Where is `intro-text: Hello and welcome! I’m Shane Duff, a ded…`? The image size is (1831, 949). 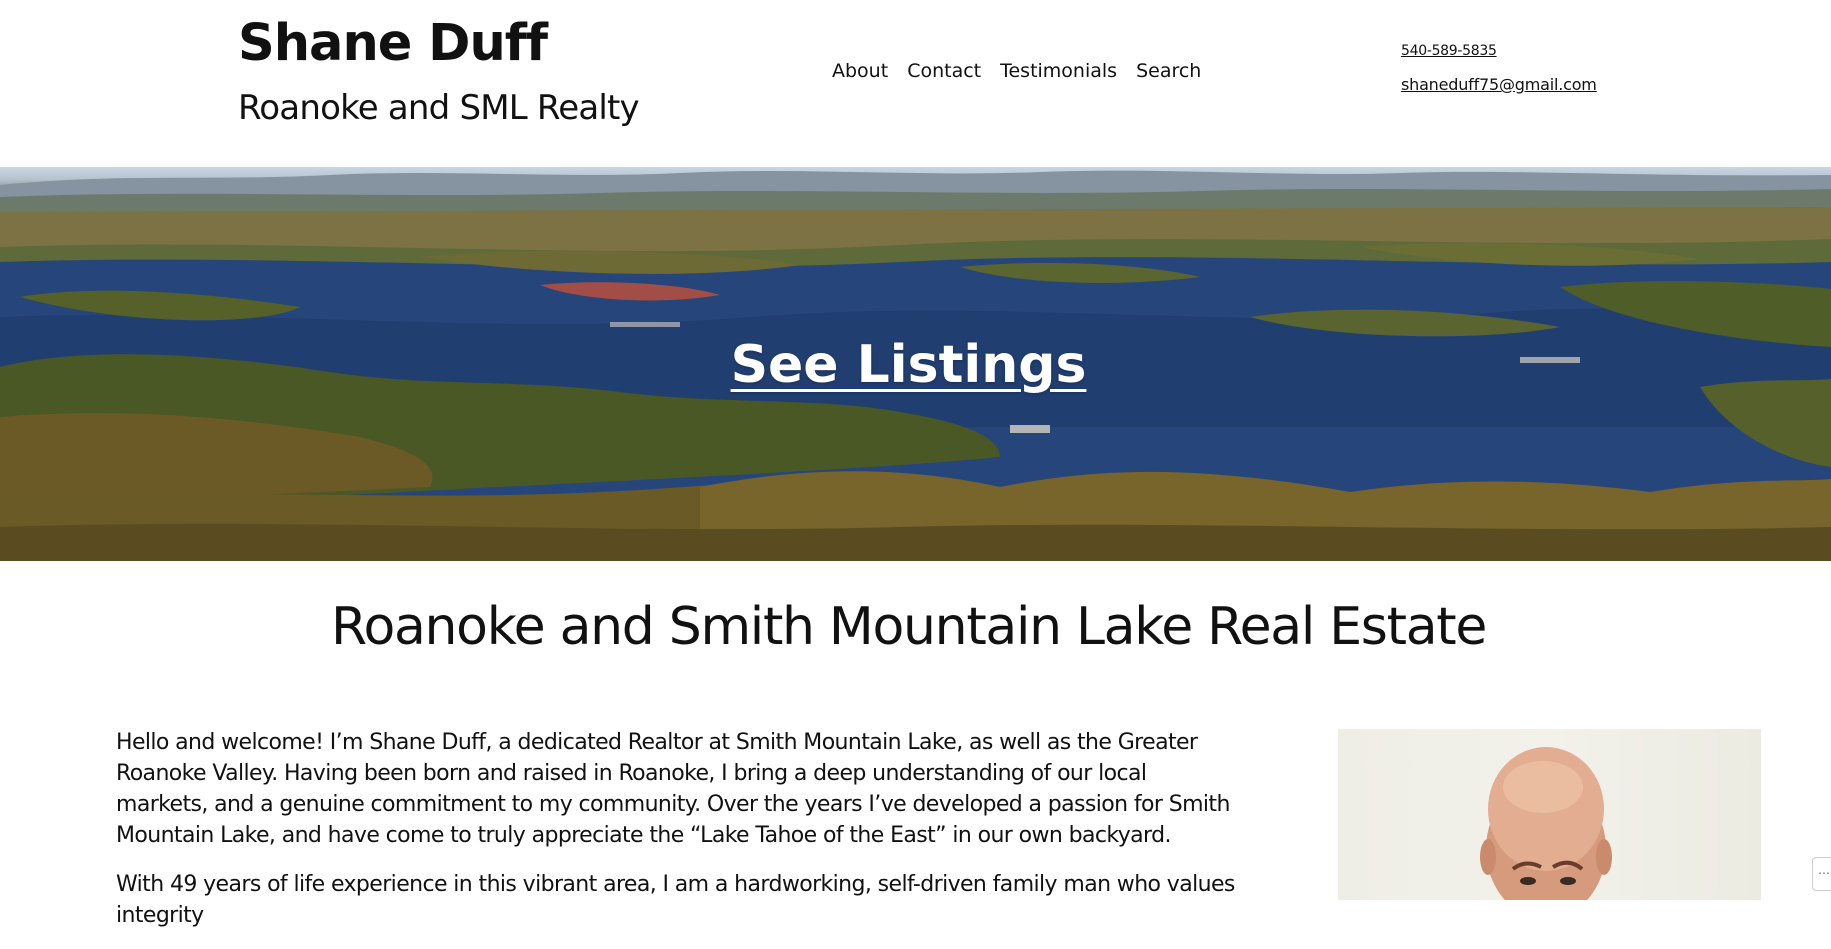 intro-text: Hello and welcome! I’m Shane Duff, a ded… is located at coordinates (676, 838).